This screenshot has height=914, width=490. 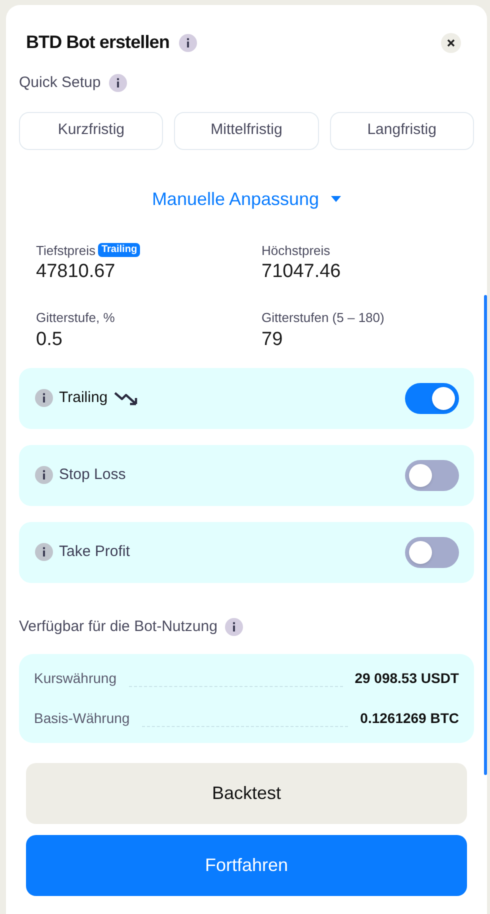 I want to click on balance-value: 29 098.53 USDT, so click(x=406, y=678).